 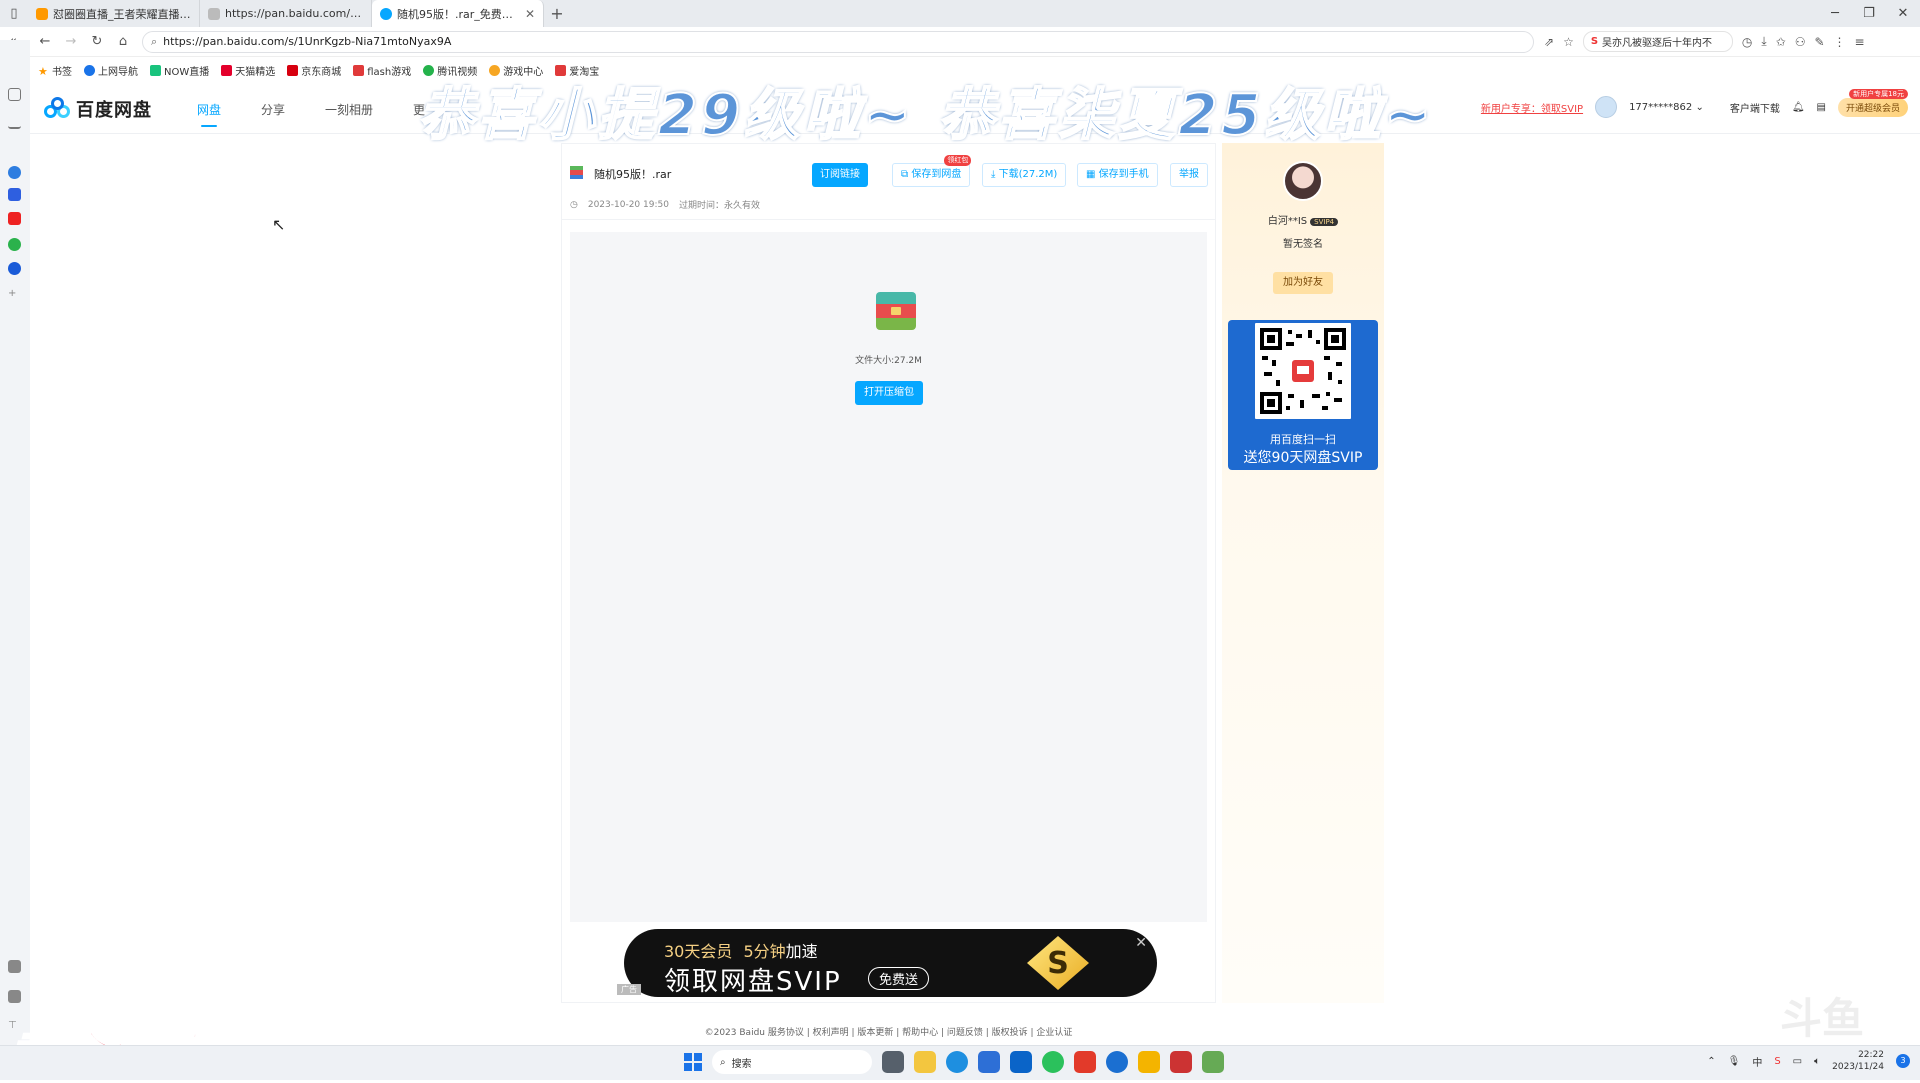 I want to click on tmall-icon, so click(x=227, y=70).